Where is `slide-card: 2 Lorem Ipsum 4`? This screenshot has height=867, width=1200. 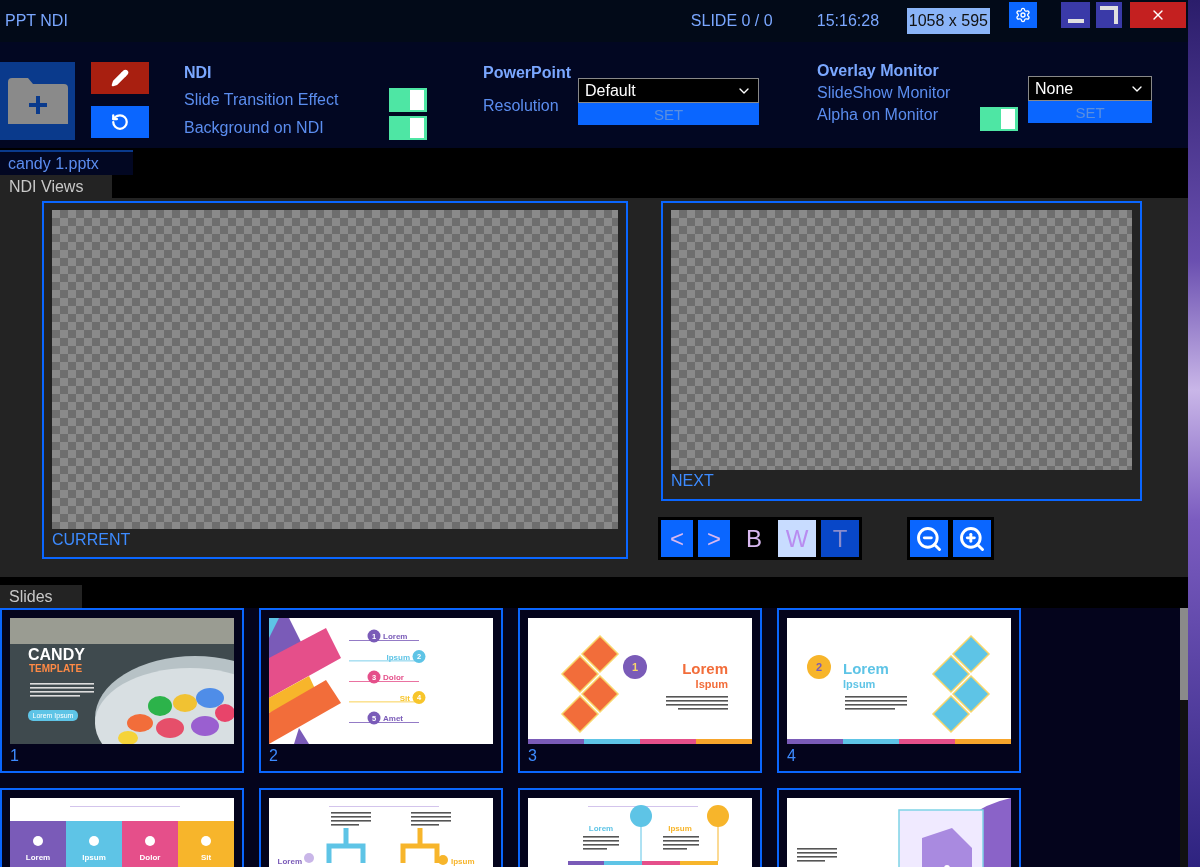
slide-card: 2 Lorem Ipsum 4 is located at coordinates (899, 690).